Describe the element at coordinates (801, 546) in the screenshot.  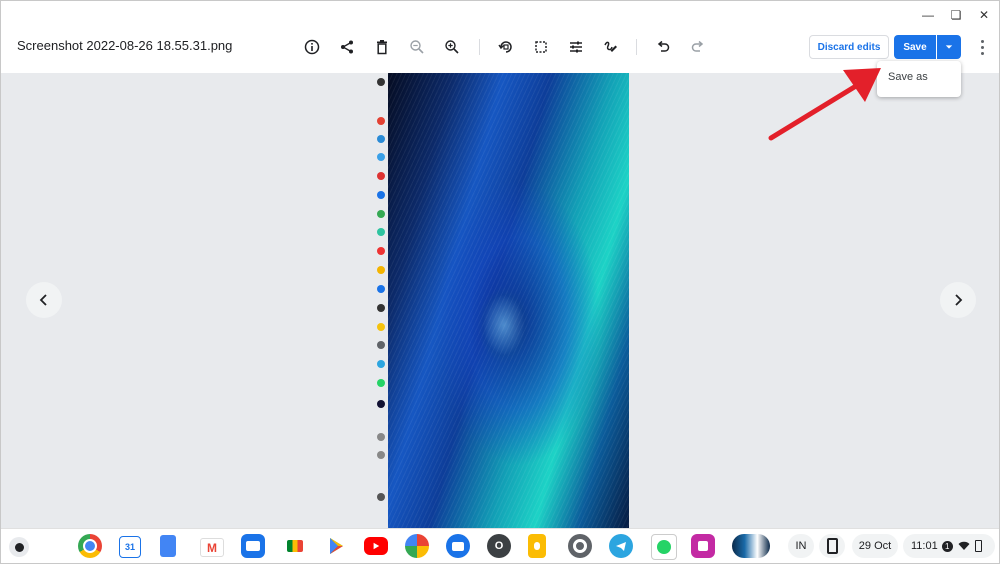
I see `ime-indicator: IN` at that location.